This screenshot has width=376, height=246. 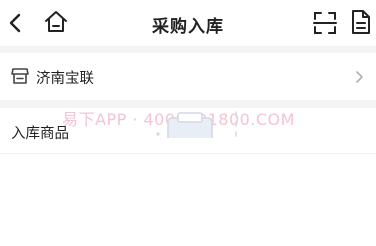 I want to click on empty-clipboard-illustration, so click(x=196, y=124).